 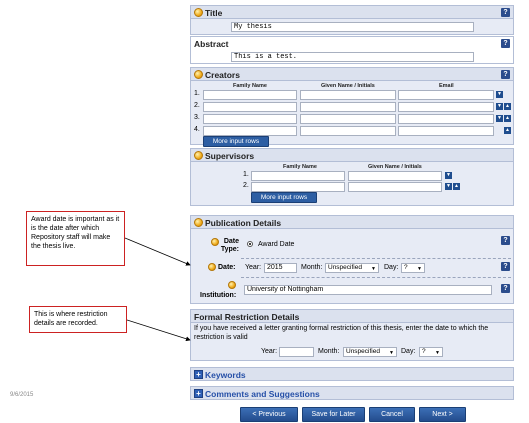 What do you see at coordinates (370, 352) in the screenshot?
I see `restriction-month-select: Unspecified ▼` at bounding box center [370, 352].